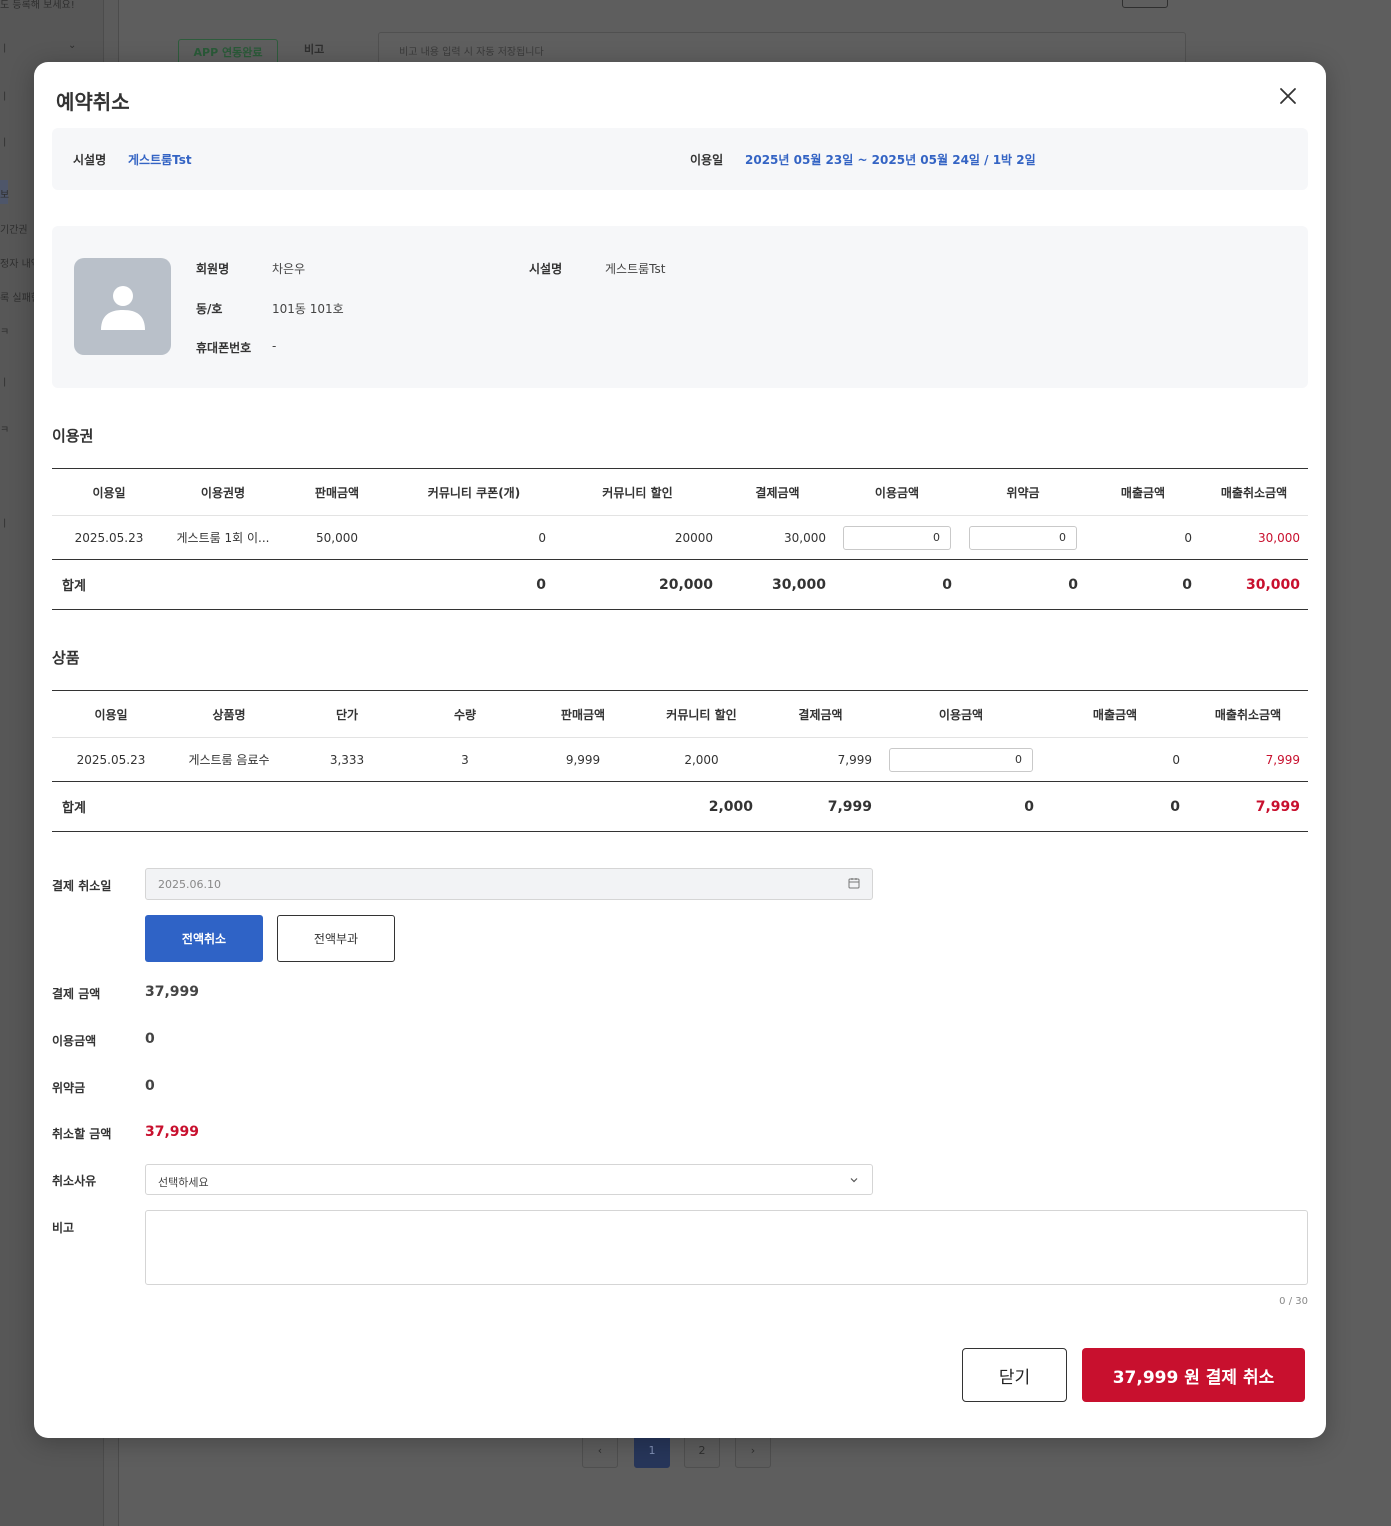 The width and height of the screenshot is (1391, 1526). What do you see at coordinates (1248, 806) in the screenshot?
I see `total-cancel: 7,999` at bounding box center [1248, 806].